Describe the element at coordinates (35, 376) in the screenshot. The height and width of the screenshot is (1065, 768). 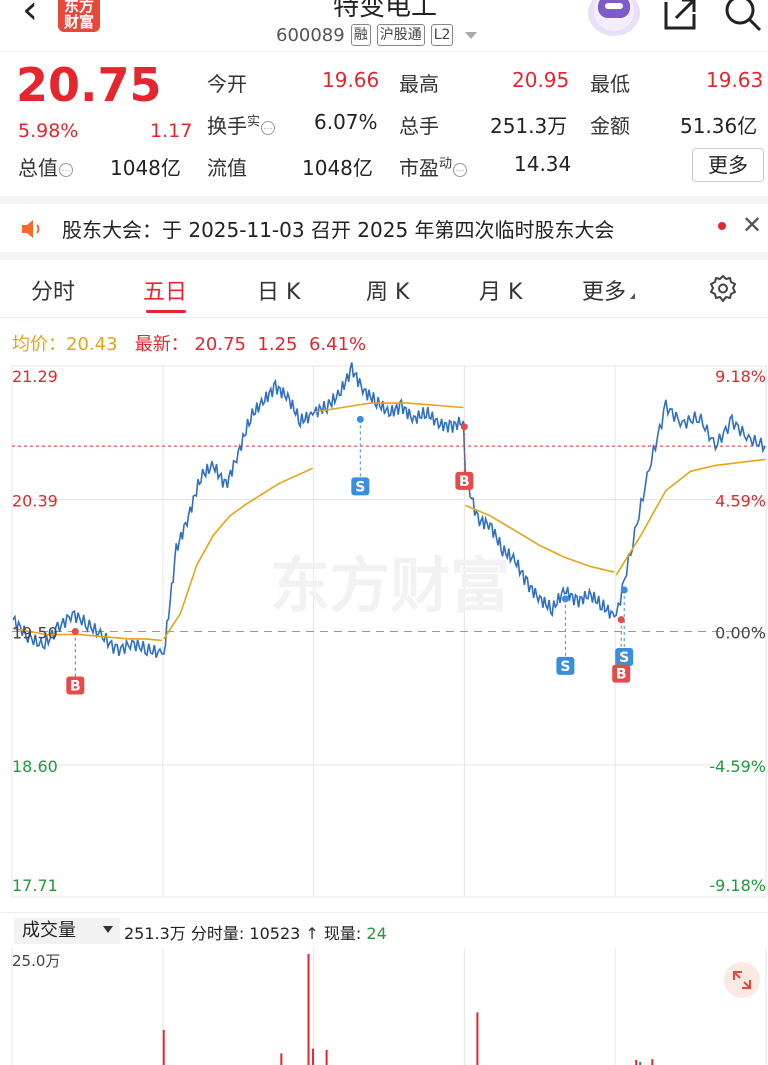
I see `y-left-tick-label: 21.29` at that location.